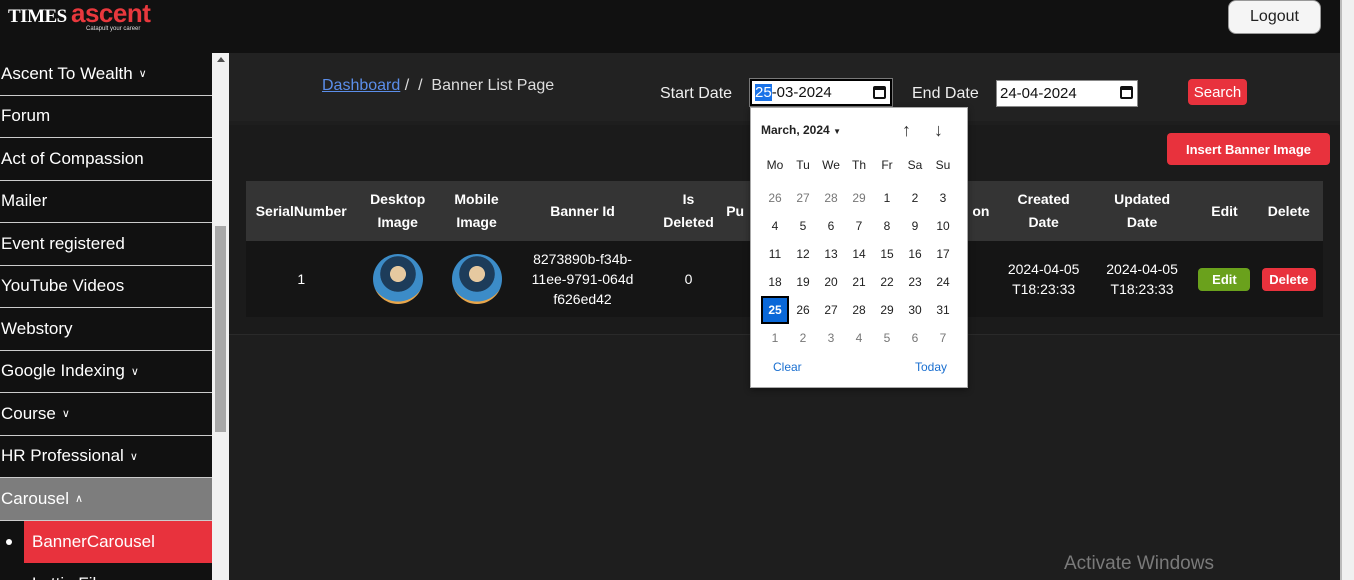 This screenshot has width=1354, height=580. I want to click on sidebar-item-google-indexing: Google Indexing ∨, so click(106, 372).